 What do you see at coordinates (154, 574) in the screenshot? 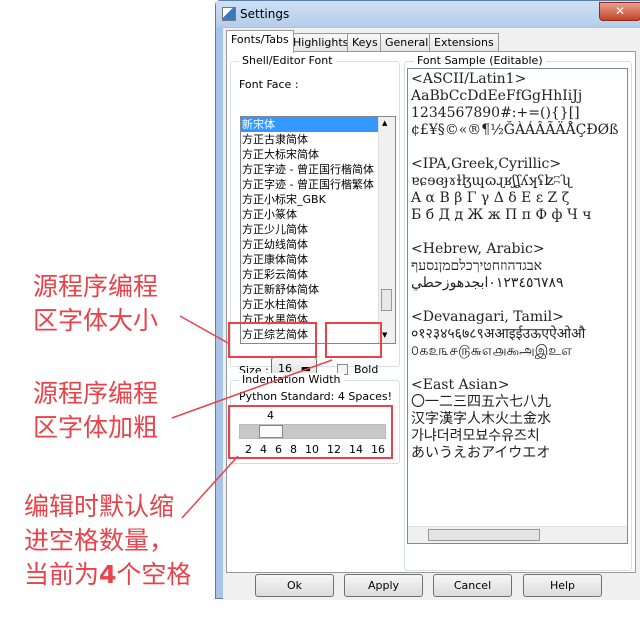
I see `indent-annotation-suffix: 个空格` at bounding box center [154, 574].